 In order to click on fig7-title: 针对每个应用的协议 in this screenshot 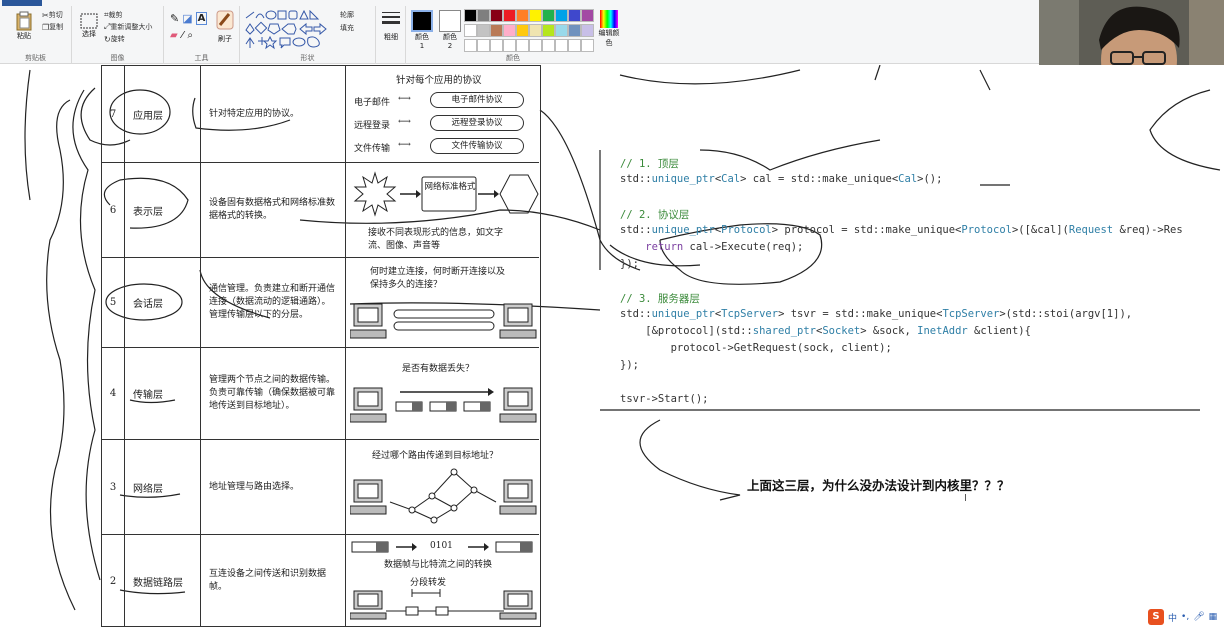, I will do `click(439, 80)`.